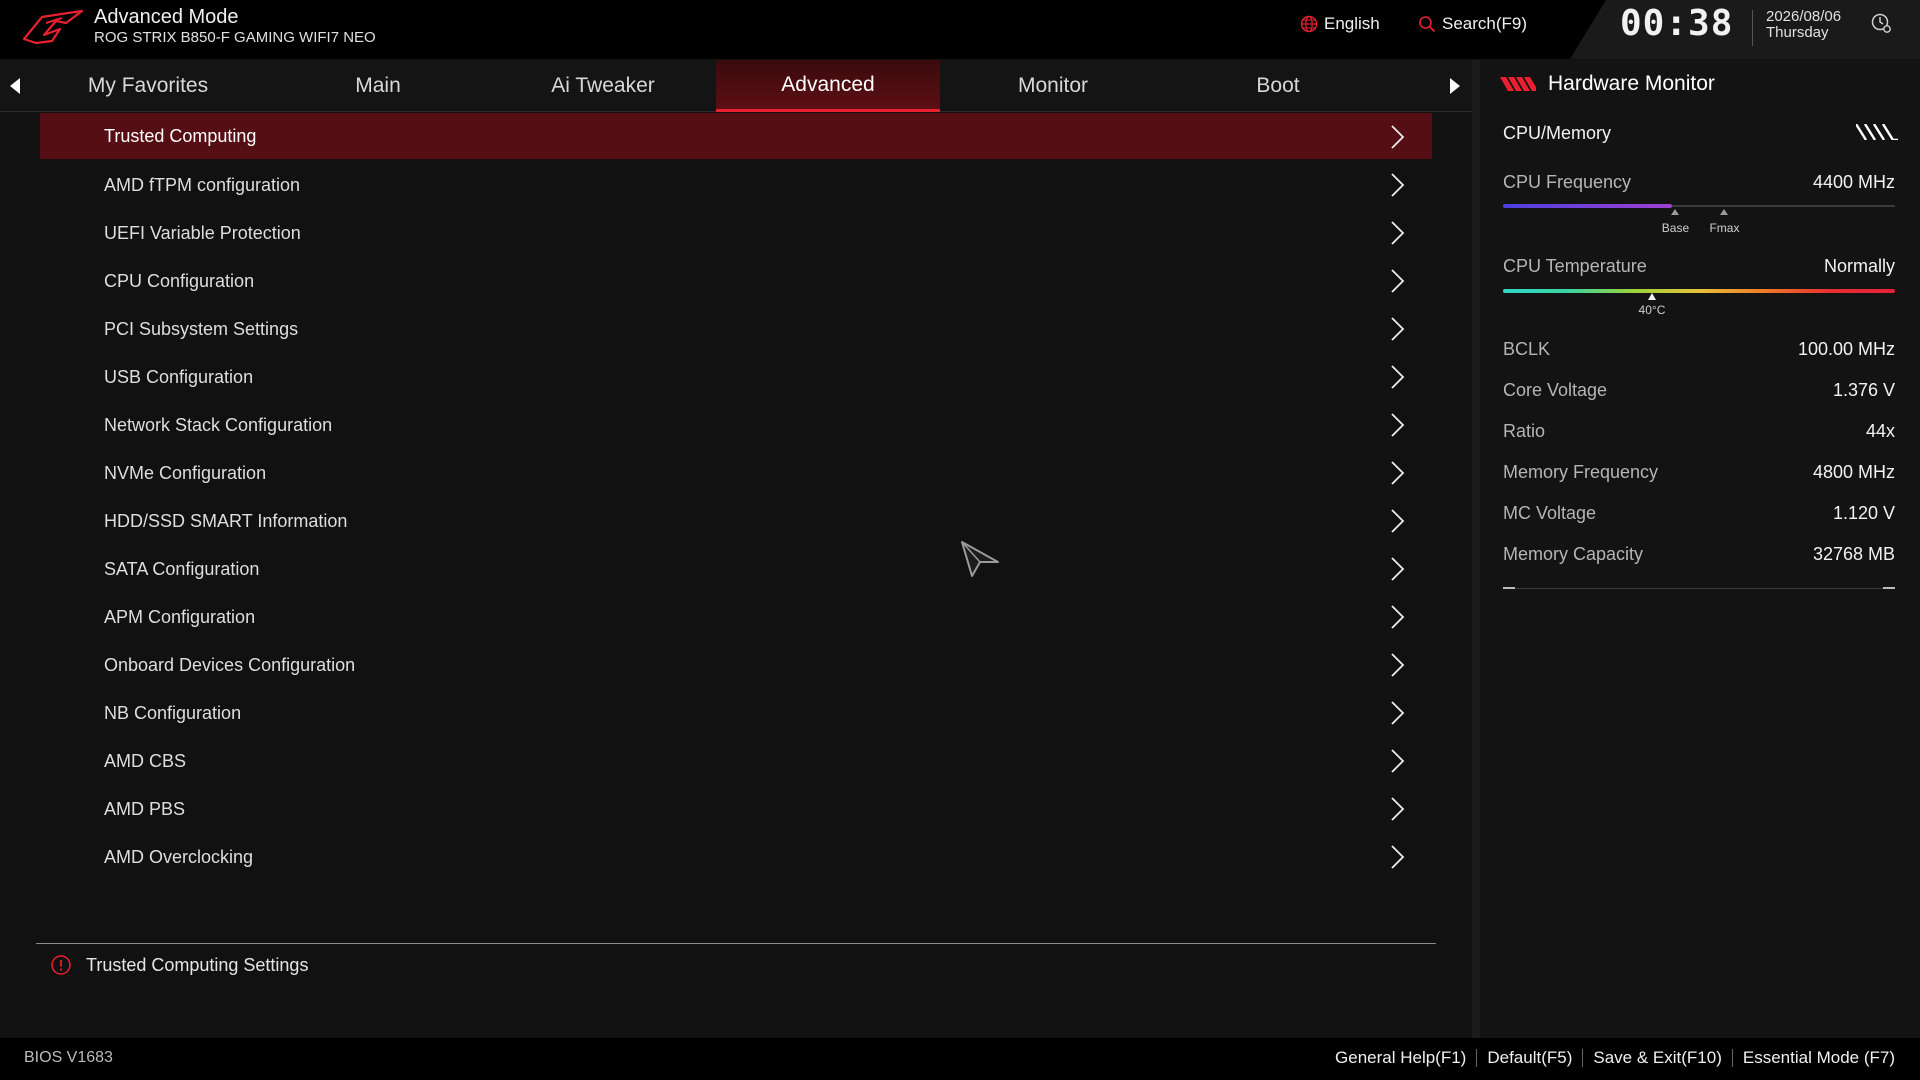 The width and height of the screenshot is (1920, 1080). What do you see at coordinates (1859, 266) in the screenshot?
I see `cpu-temperature-value: Normally` at bounding box center [1859, 266].